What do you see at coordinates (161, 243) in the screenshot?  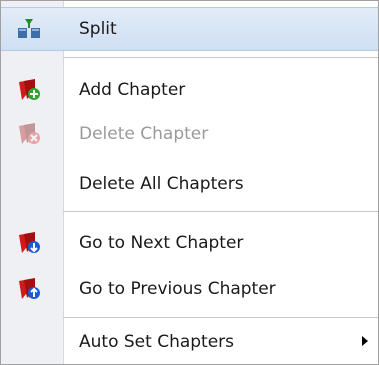 I see `menu-item-label: Go to Next Chapter` at bounding box center [161, 243].